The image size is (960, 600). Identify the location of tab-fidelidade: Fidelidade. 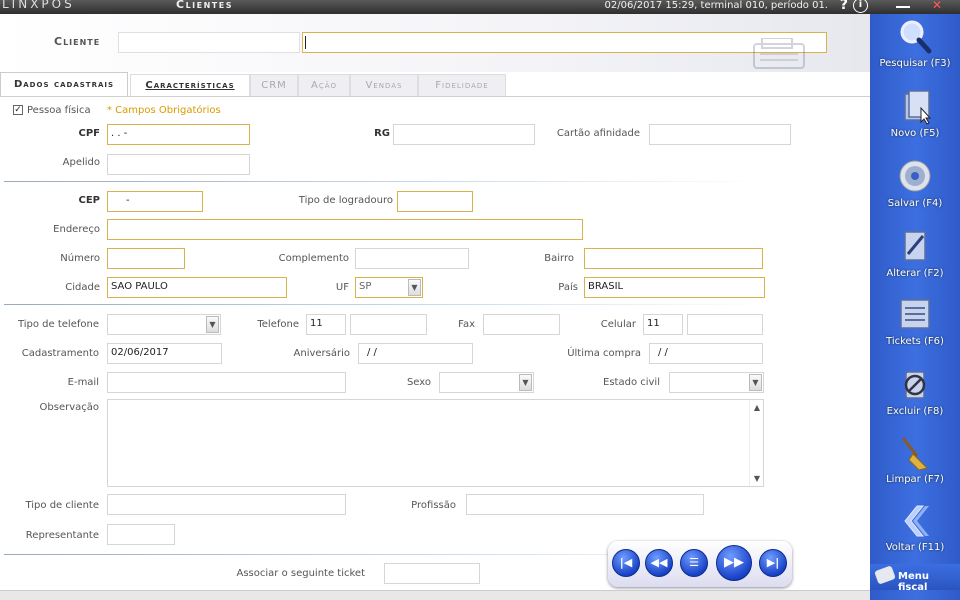
(462, 85).